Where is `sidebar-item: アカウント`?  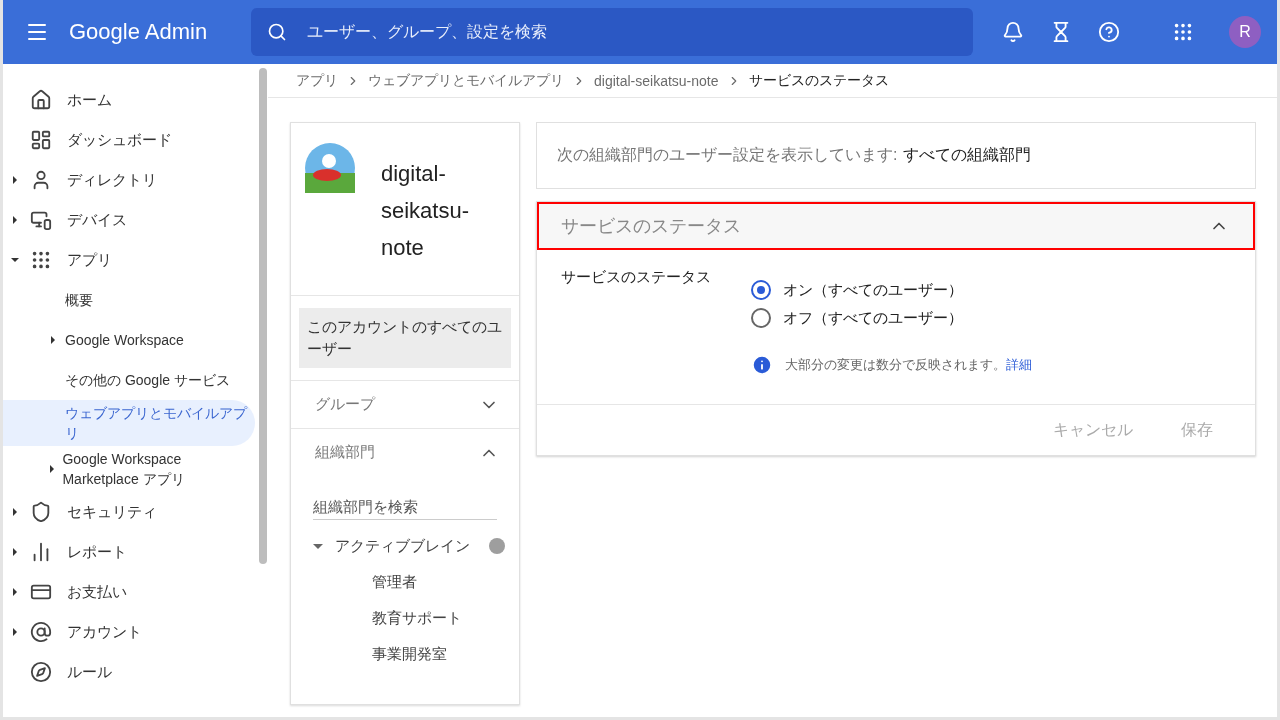
sidebar-item: アカウント is located at coordinates (129, 632).